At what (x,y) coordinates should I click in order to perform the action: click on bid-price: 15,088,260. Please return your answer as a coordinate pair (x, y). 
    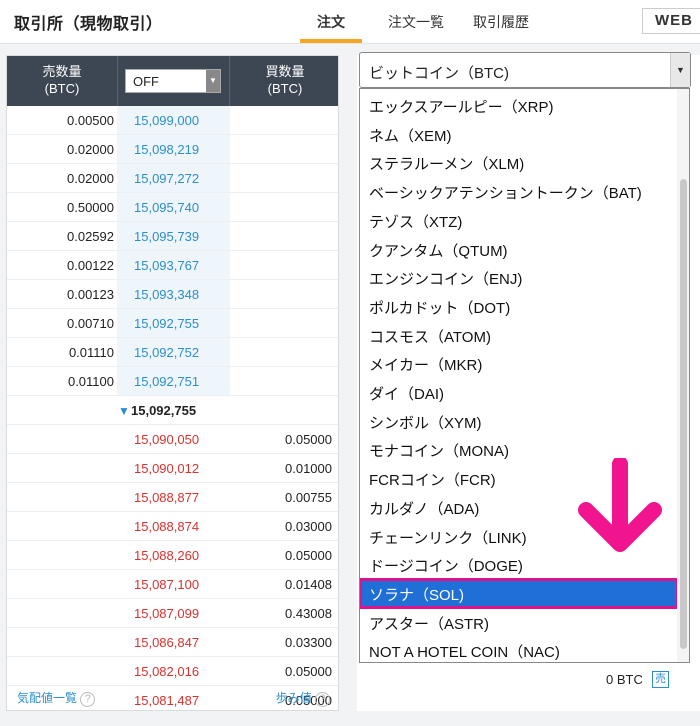
    Looking at the image, I should click on (166, 555).